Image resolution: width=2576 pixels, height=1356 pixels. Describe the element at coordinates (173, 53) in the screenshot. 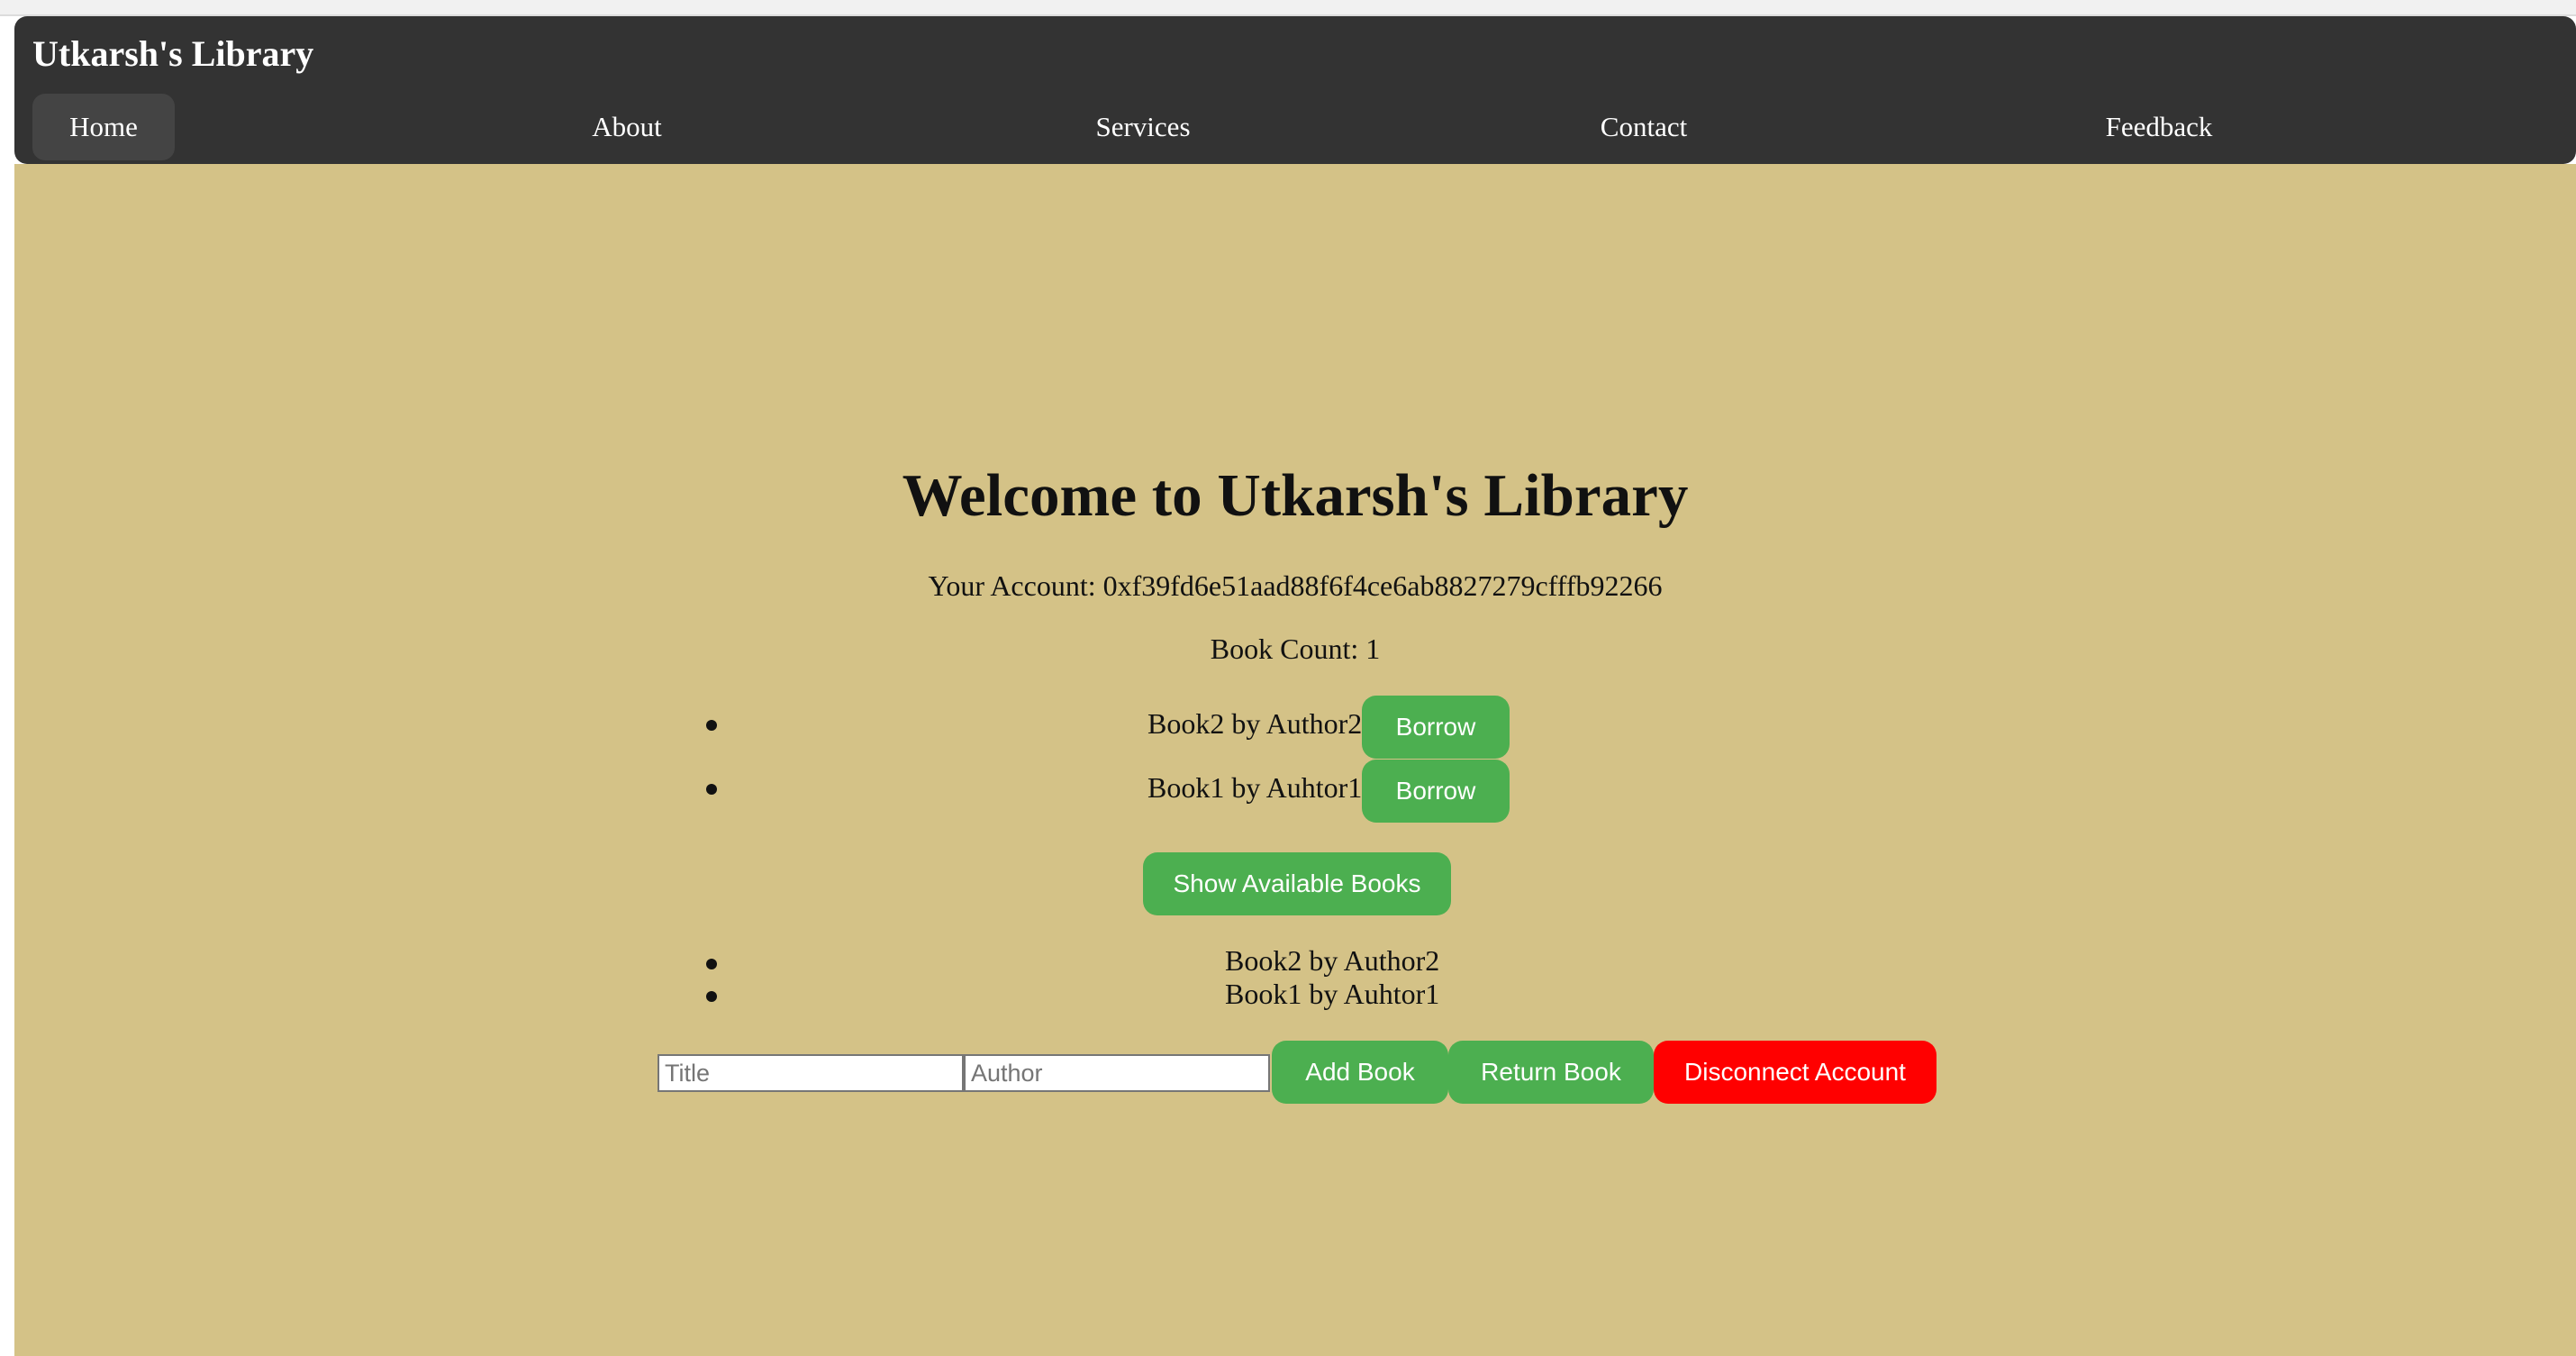

I see `site-title: Utkarsh's Library` at that location.